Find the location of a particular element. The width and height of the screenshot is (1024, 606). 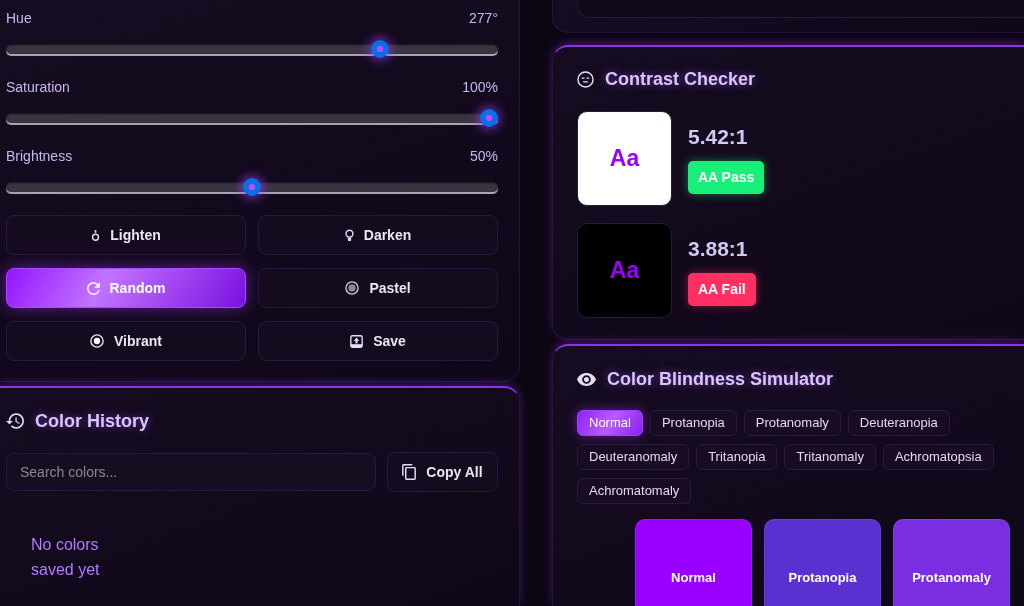

slider-label: Saturation is located at coordinates (38, 87).